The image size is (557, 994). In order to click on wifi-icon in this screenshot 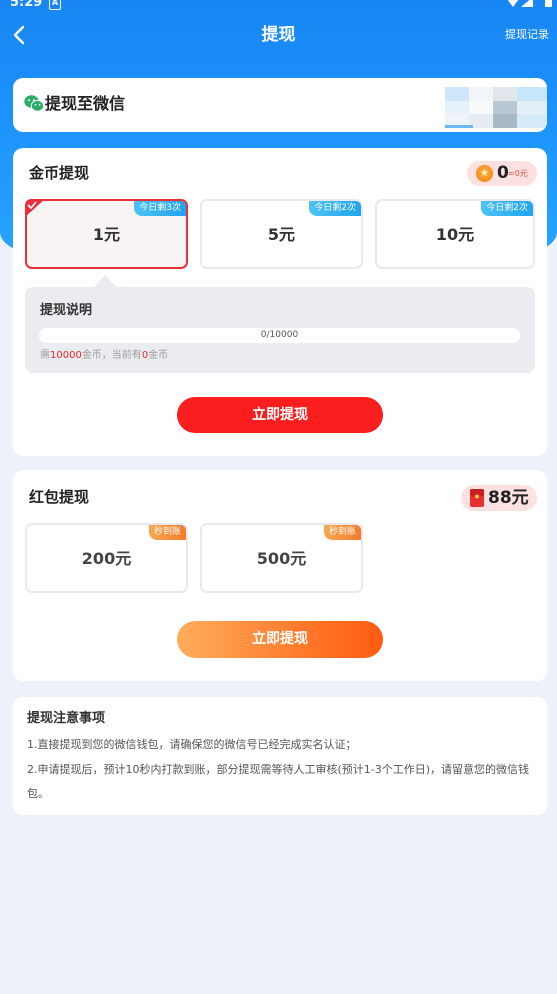, I will do `click(513, 3)`.